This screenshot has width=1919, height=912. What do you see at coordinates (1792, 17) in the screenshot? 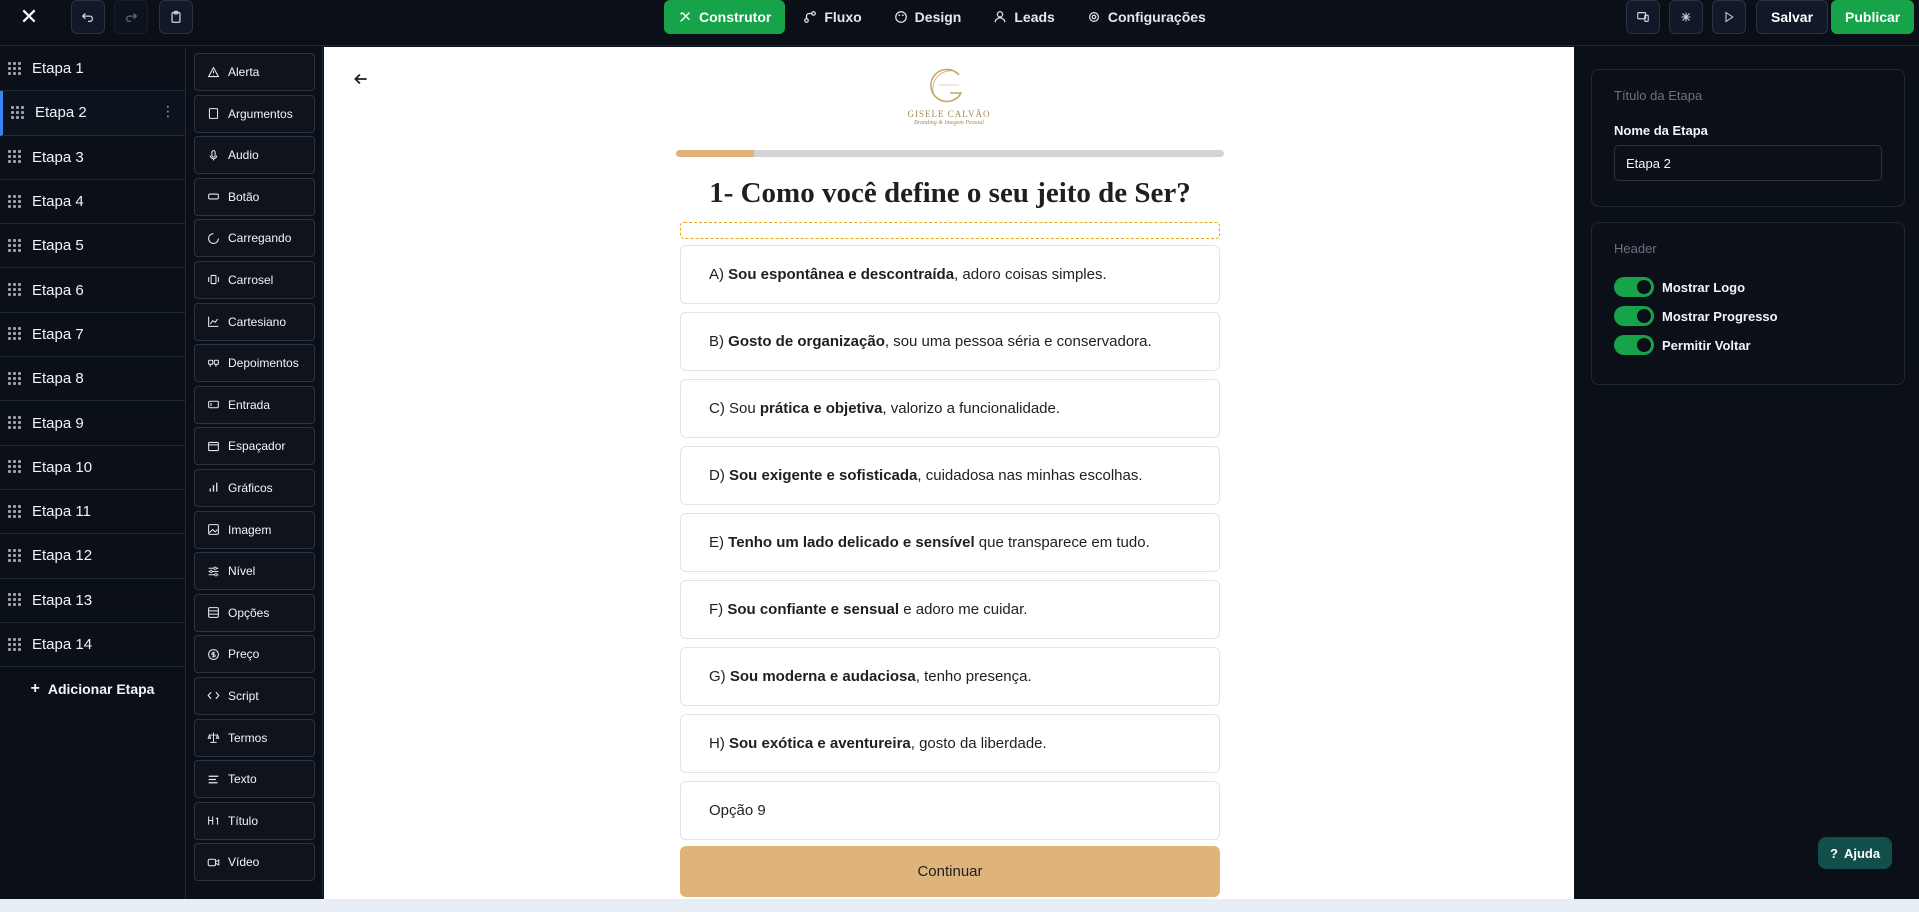
I see `save-button: Salvar` at bounding box center [1792, 17].